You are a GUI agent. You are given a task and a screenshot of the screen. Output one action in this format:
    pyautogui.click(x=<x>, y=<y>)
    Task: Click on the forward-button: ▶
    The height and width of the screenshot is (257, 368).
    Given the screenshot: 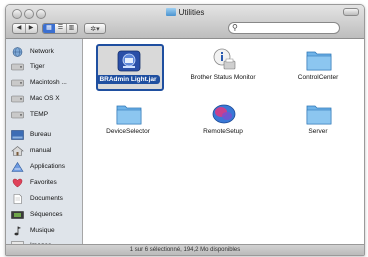 What is the action you would take?
    pyautogui.click(x=31, y=28)
    